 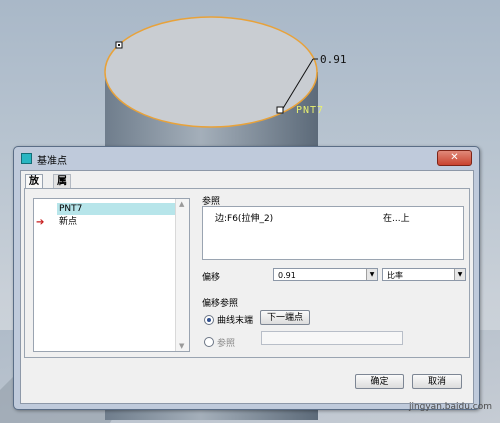 What do you see at coordinates (211, 72) in the screenshot?
I see `cylinder-top-face` at bounding box center [211, 72].